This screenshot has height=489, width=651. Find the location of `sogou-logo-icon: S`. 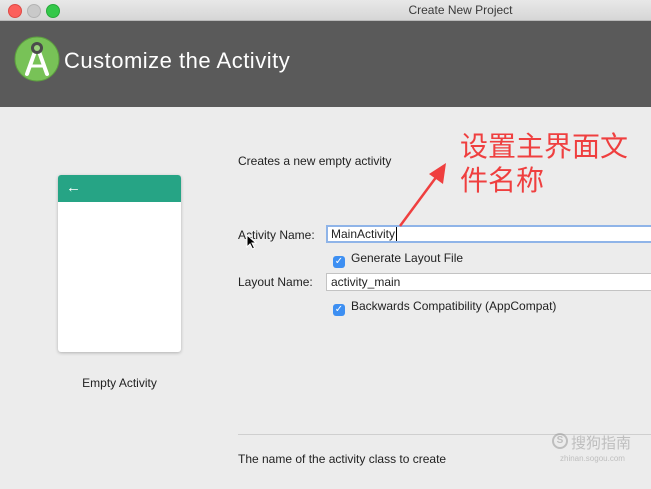

sogou-logo-icon: S is located at coordinates (560, 441).